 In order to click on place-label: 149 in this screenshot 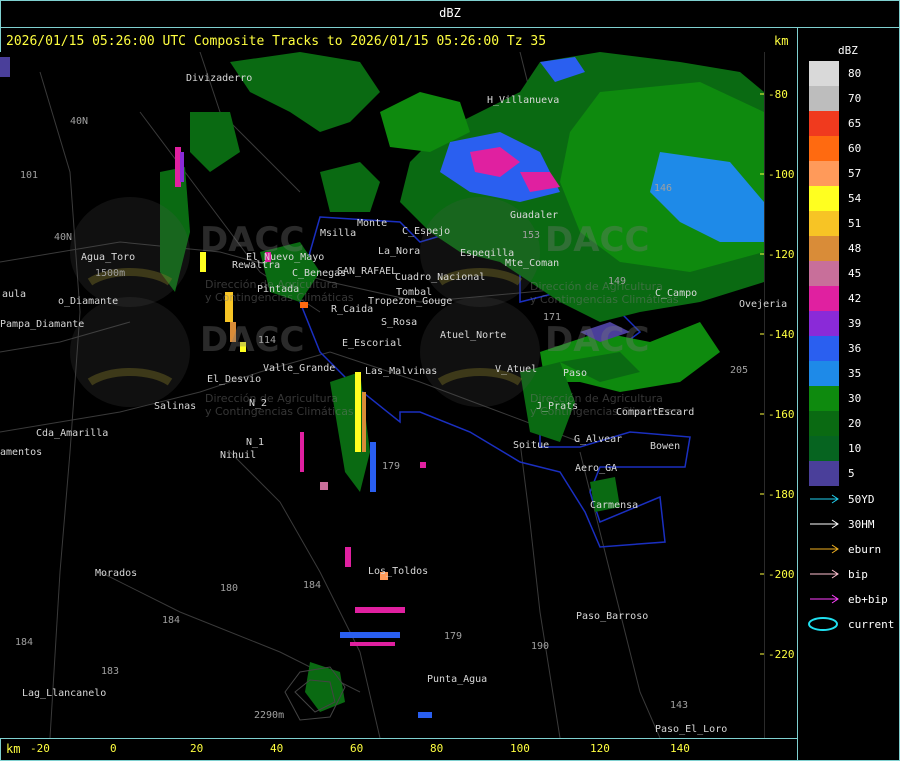, I will do `click(617, 281)`.